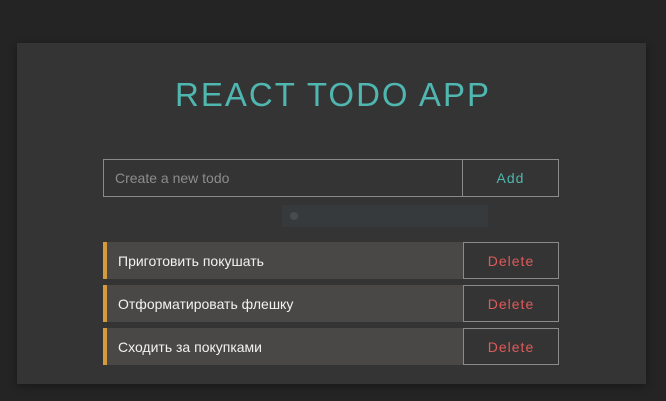  What do you see at coordinates (191, 260) in the screenshot?
I see `todo-text: Приготовить покушать` at bounding box center [191, 260].